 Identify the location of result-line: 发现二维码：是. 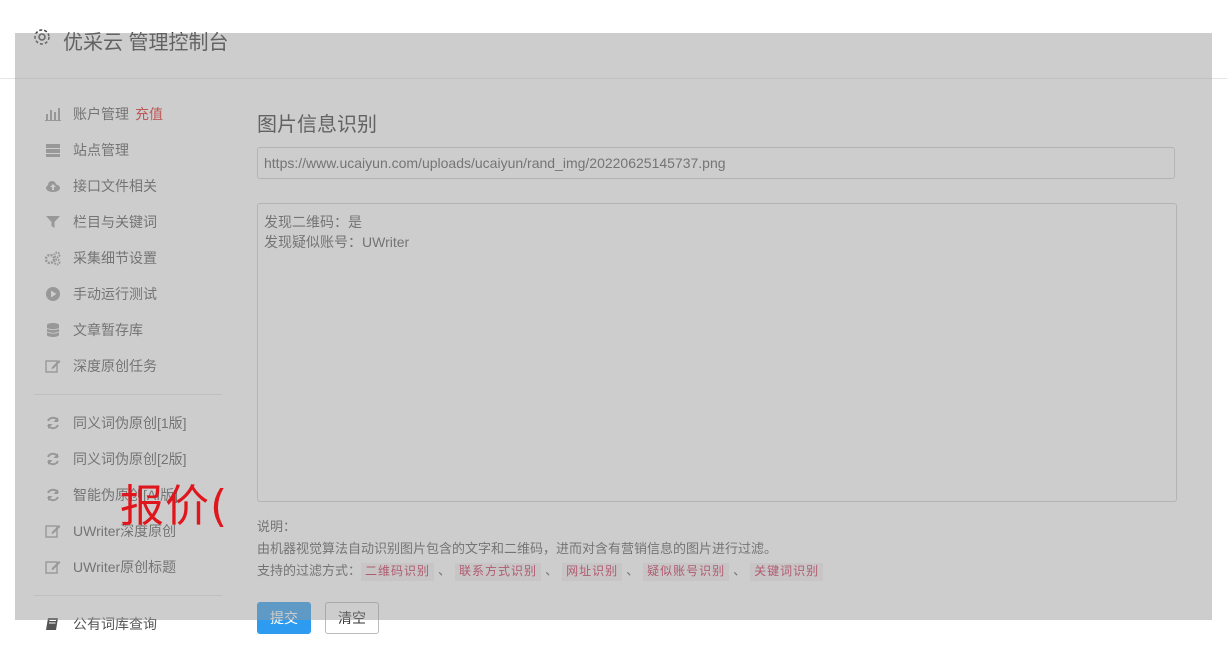
(313, 222).